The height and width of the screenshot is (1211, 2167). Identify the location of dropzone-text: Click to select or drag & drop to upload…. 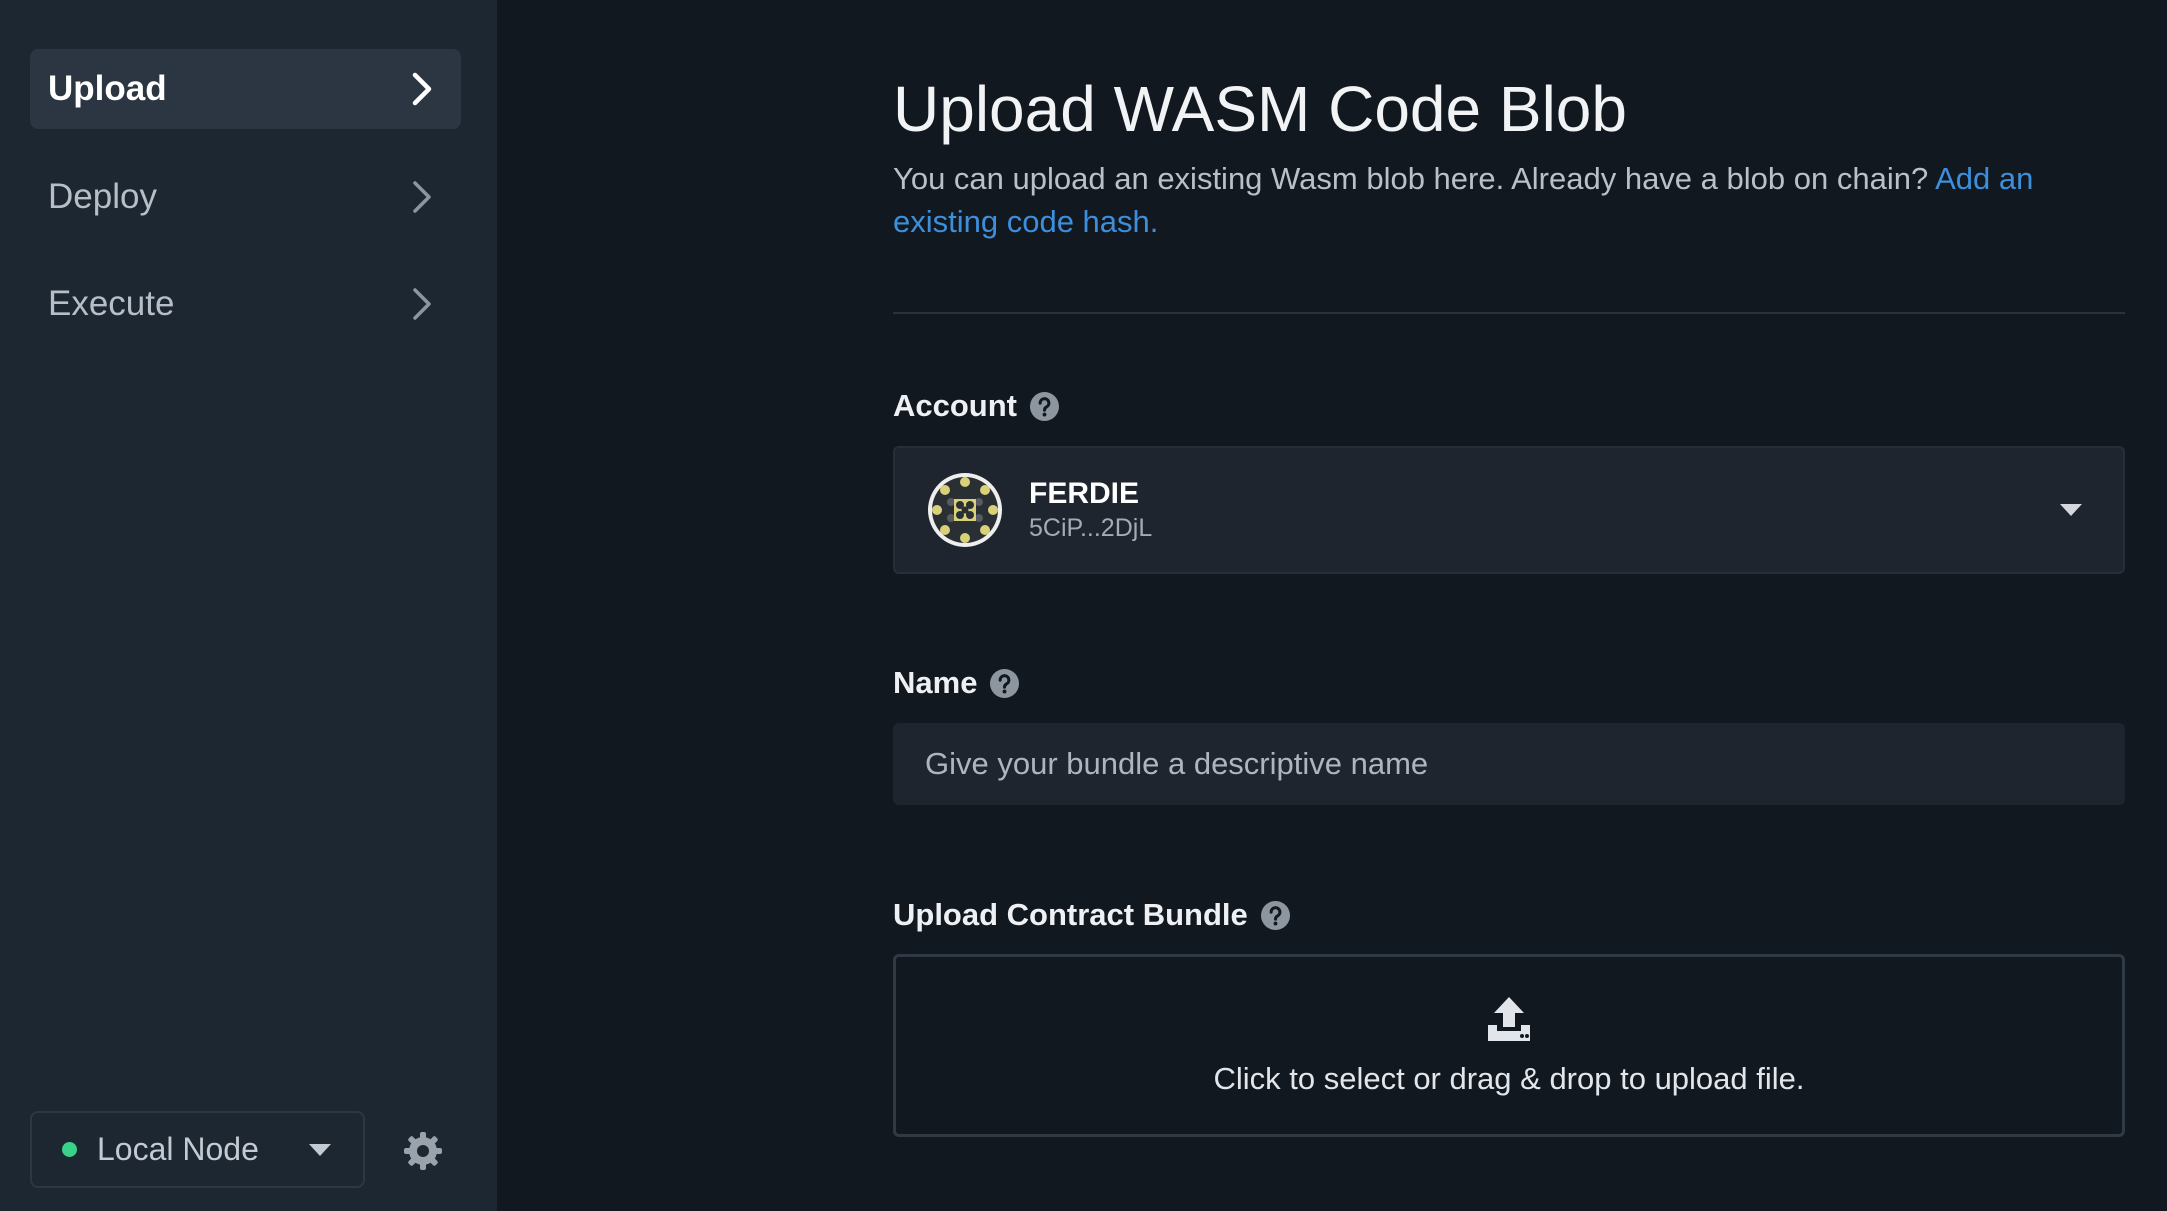
(1509, 1078).